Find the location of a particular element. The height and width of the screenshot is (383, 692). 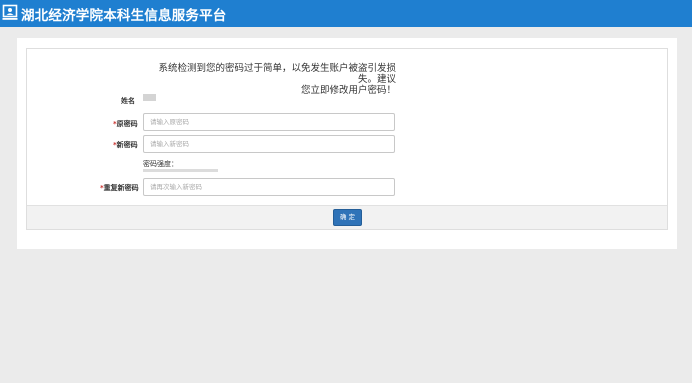

old-password-label: *原密码 is located at coordinates (125, 124).